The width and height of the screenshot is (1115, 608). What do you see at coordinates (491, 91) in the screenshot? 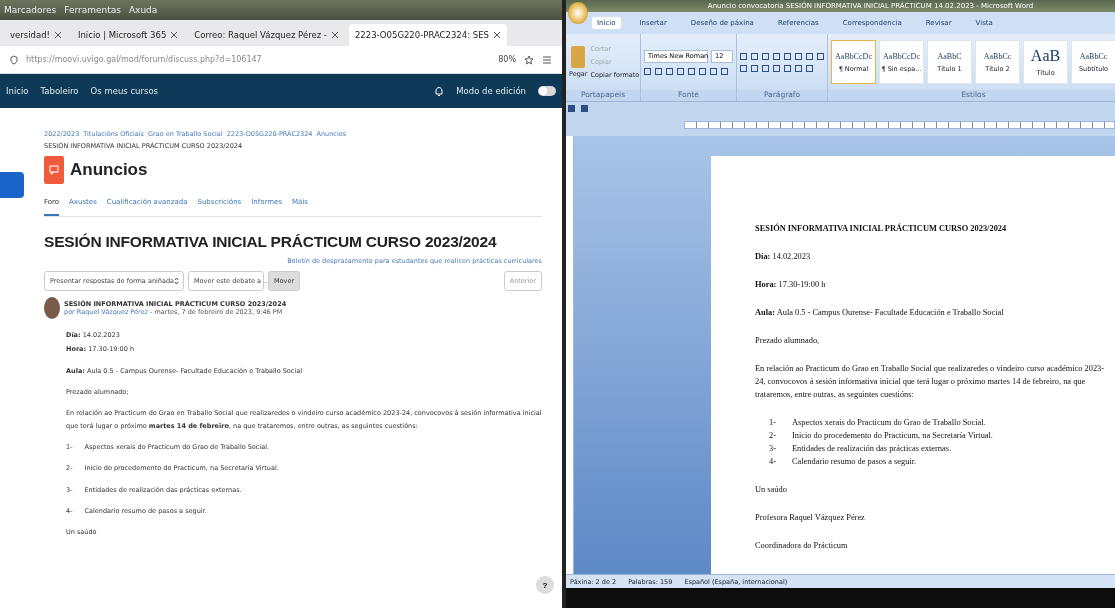
I see `edit-mode-label: Modo de edición` at bounding box center [491, 91].